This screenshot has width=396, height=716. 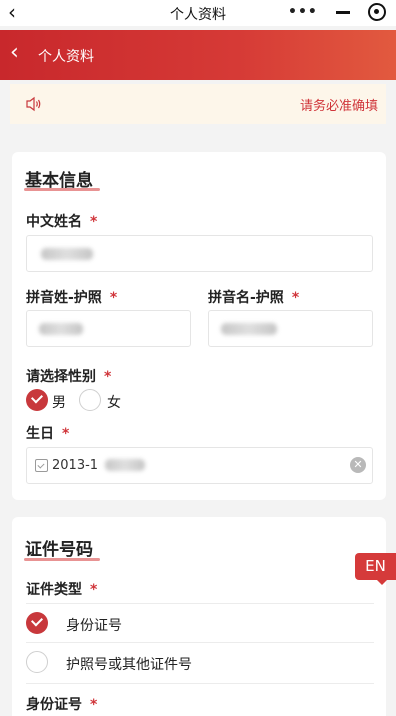 I want to click on birthday-value: 2013-1, so click(x=75, y=465).